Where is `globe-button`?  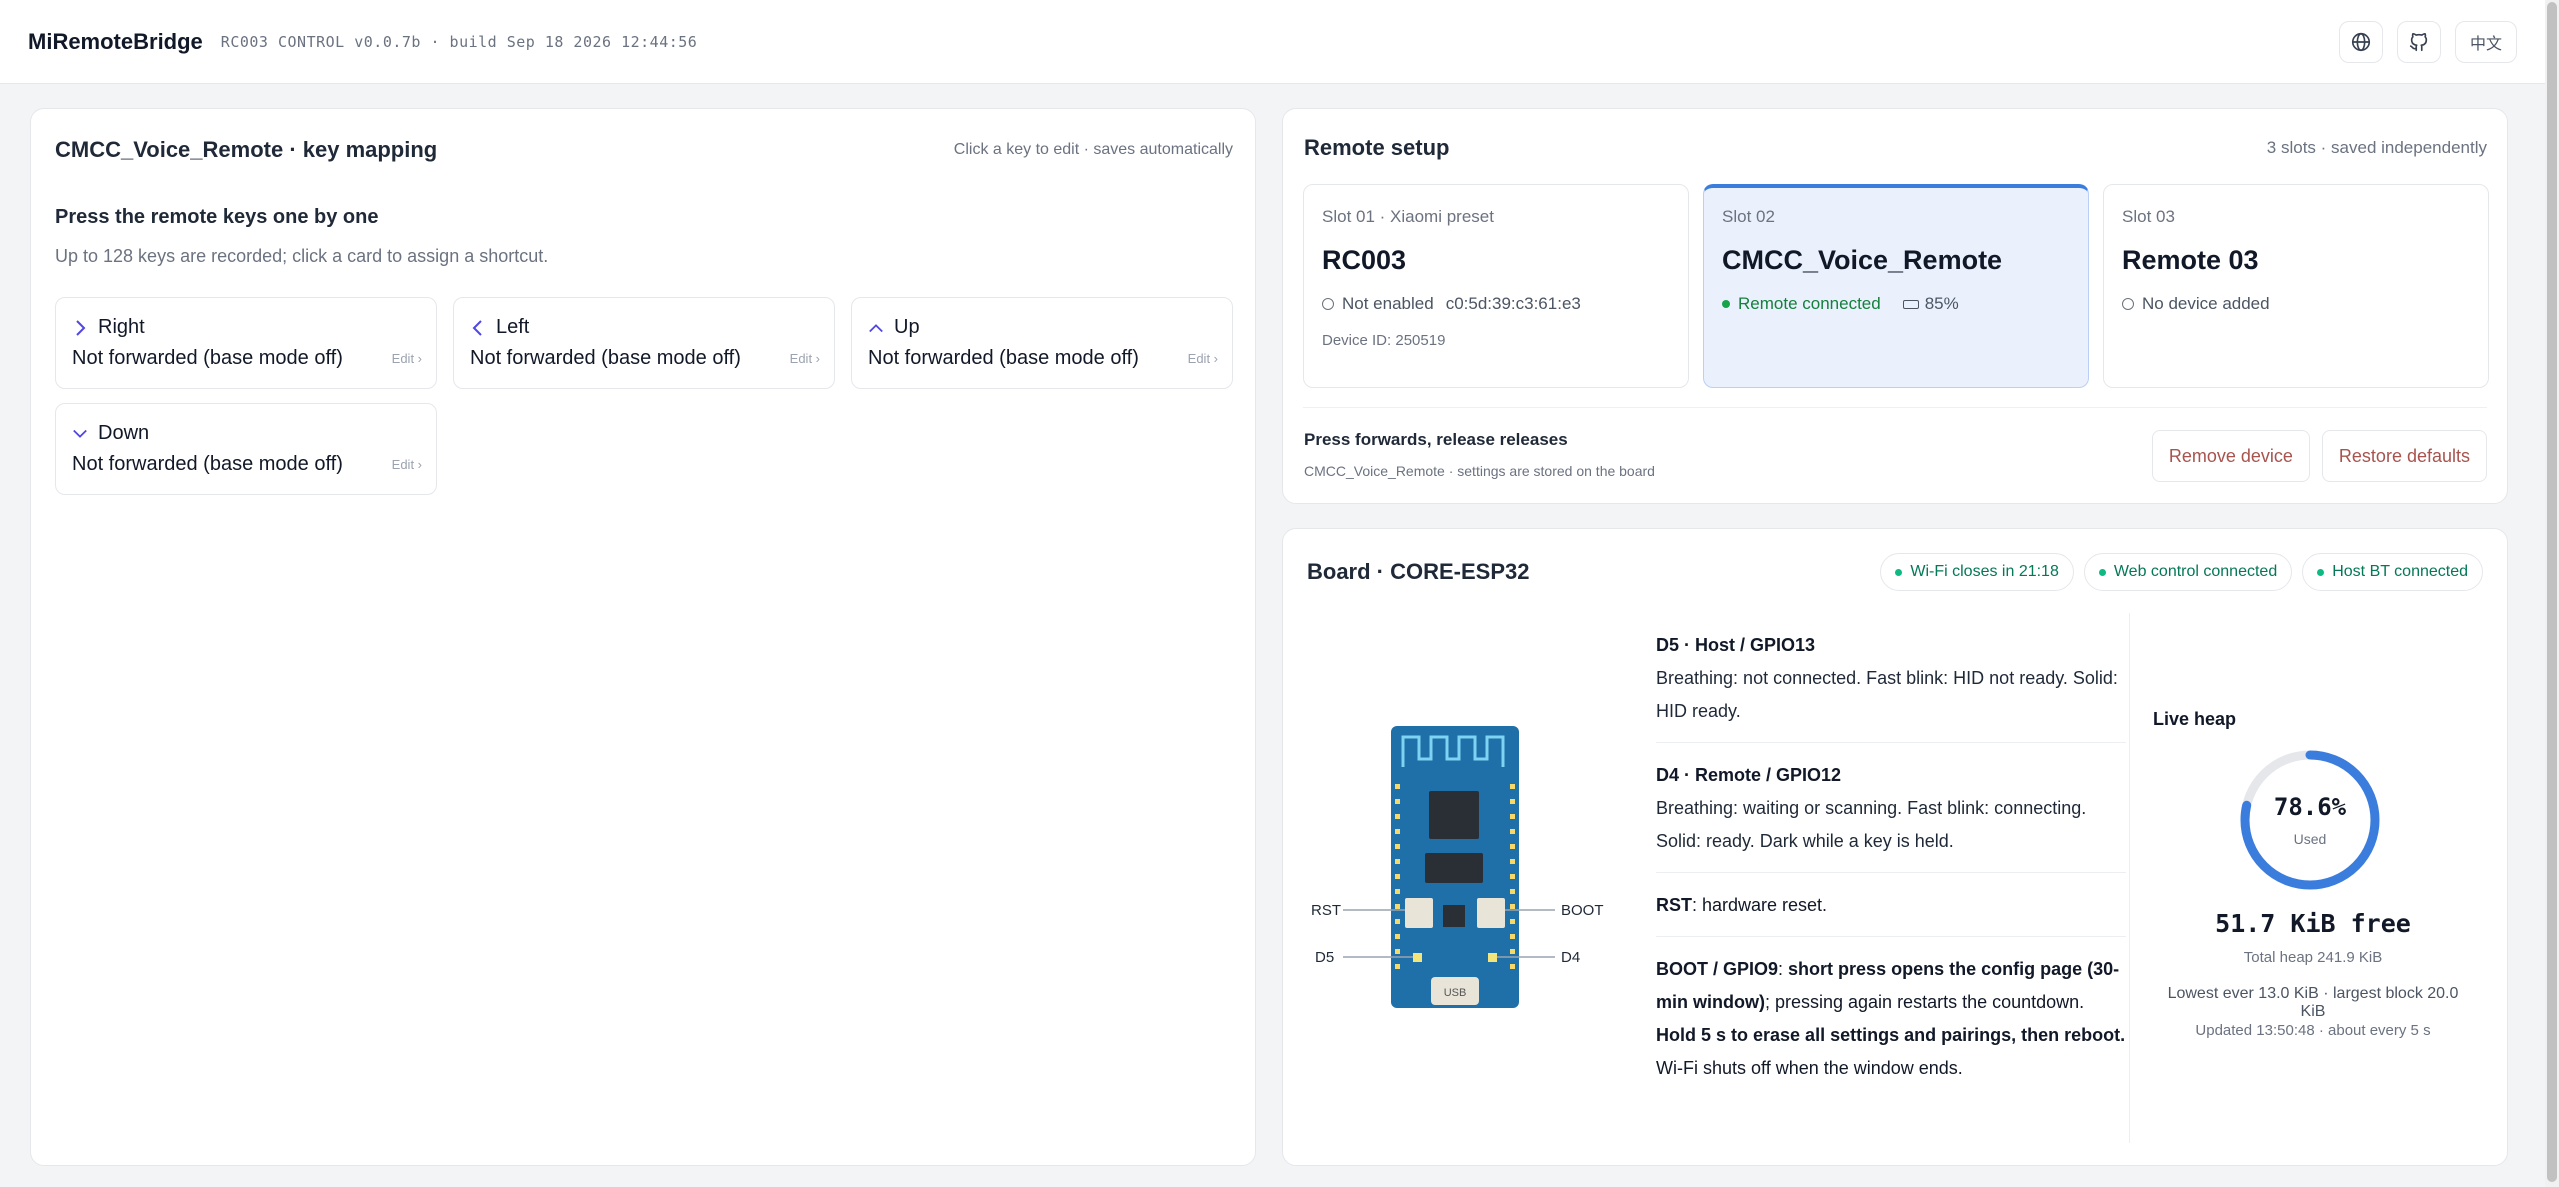 globe-button is located at coordinates (2360, 41).